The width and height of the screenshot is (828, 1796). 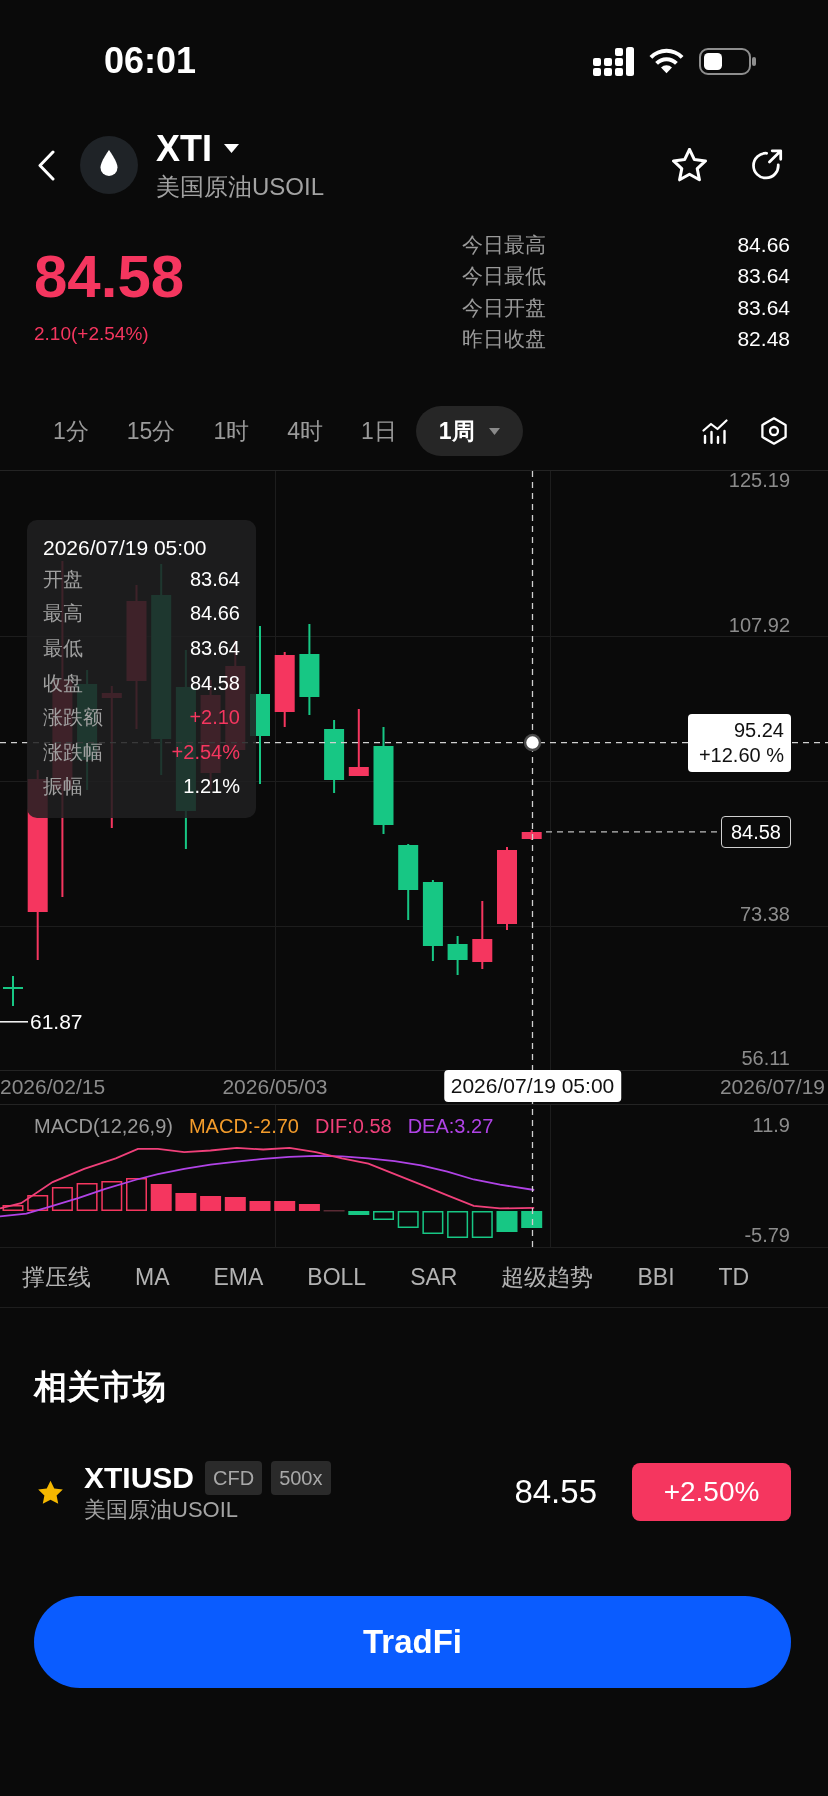 I want to click on market-price: 84.55, so click(x=555, y=1492).